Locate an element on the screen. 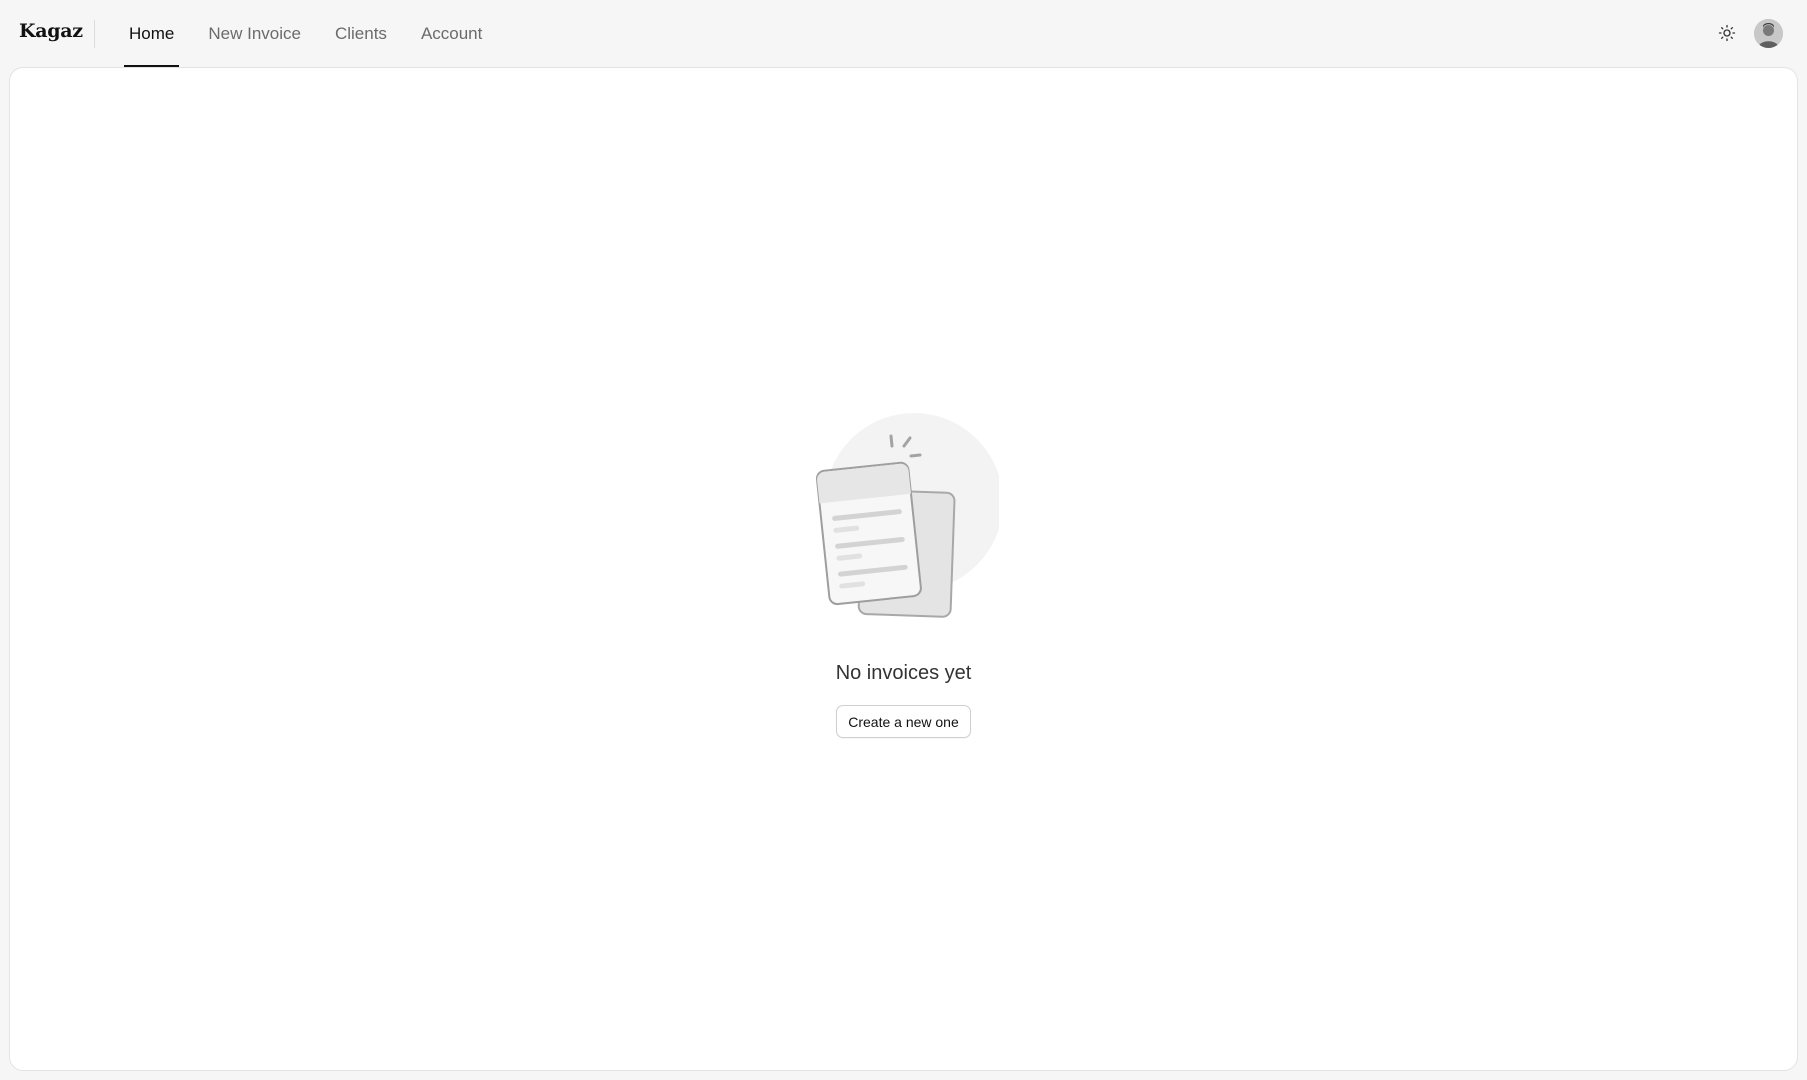  avatar-icon is located at coordinates (1768, 33).